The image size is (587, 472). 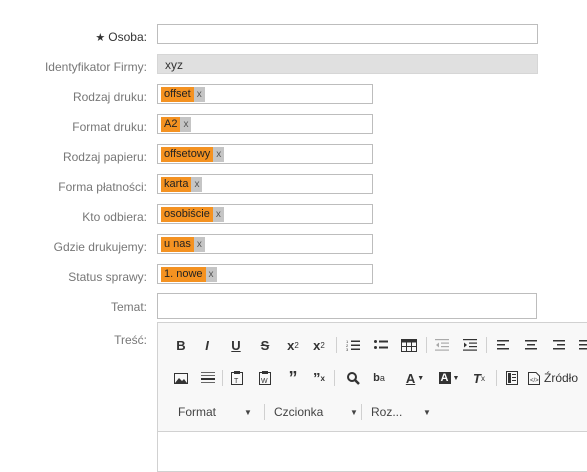 I want to click on blockquote-icon: ”, so click(x=293, y=378).